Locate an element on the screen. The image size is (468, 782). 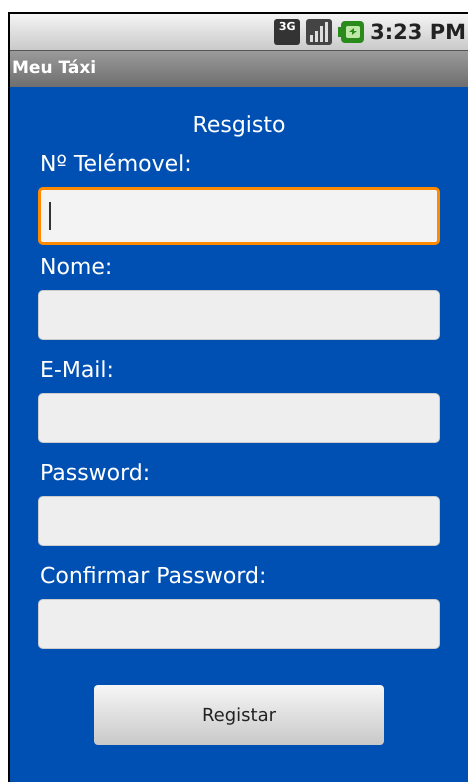
app-title: Meu Táxi is located at coordinates (54, 68).